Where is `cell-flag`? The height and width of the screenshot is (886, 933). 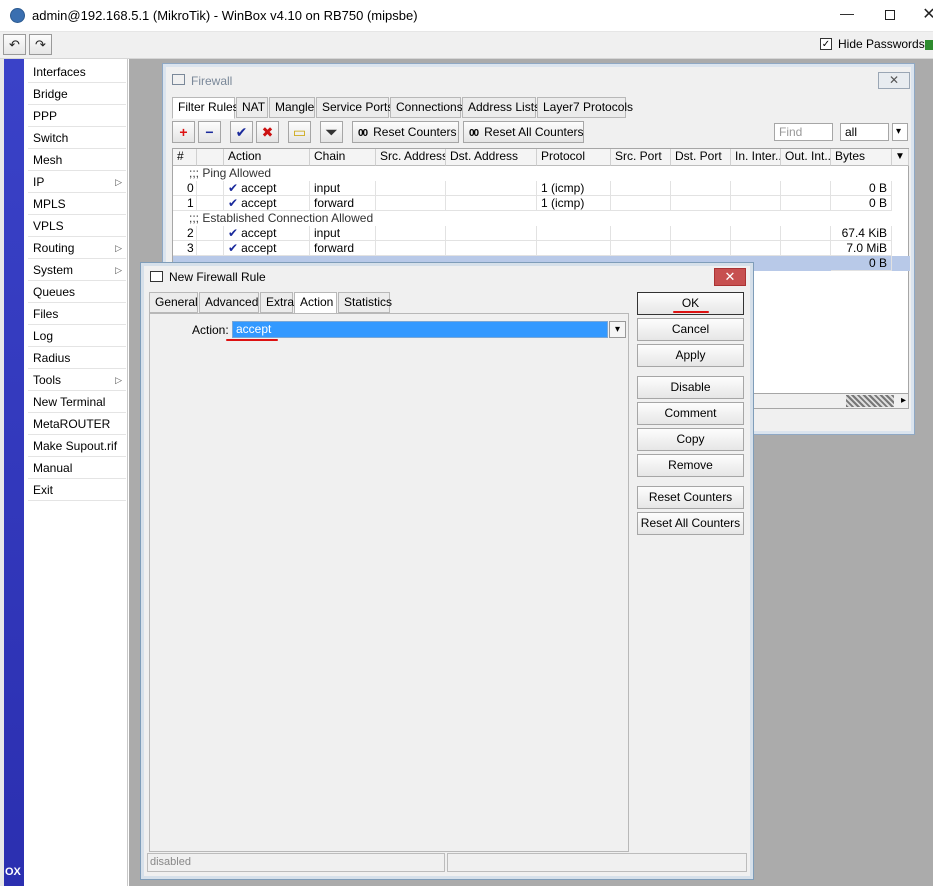 cell-flag is located at coordinates (210, 188).